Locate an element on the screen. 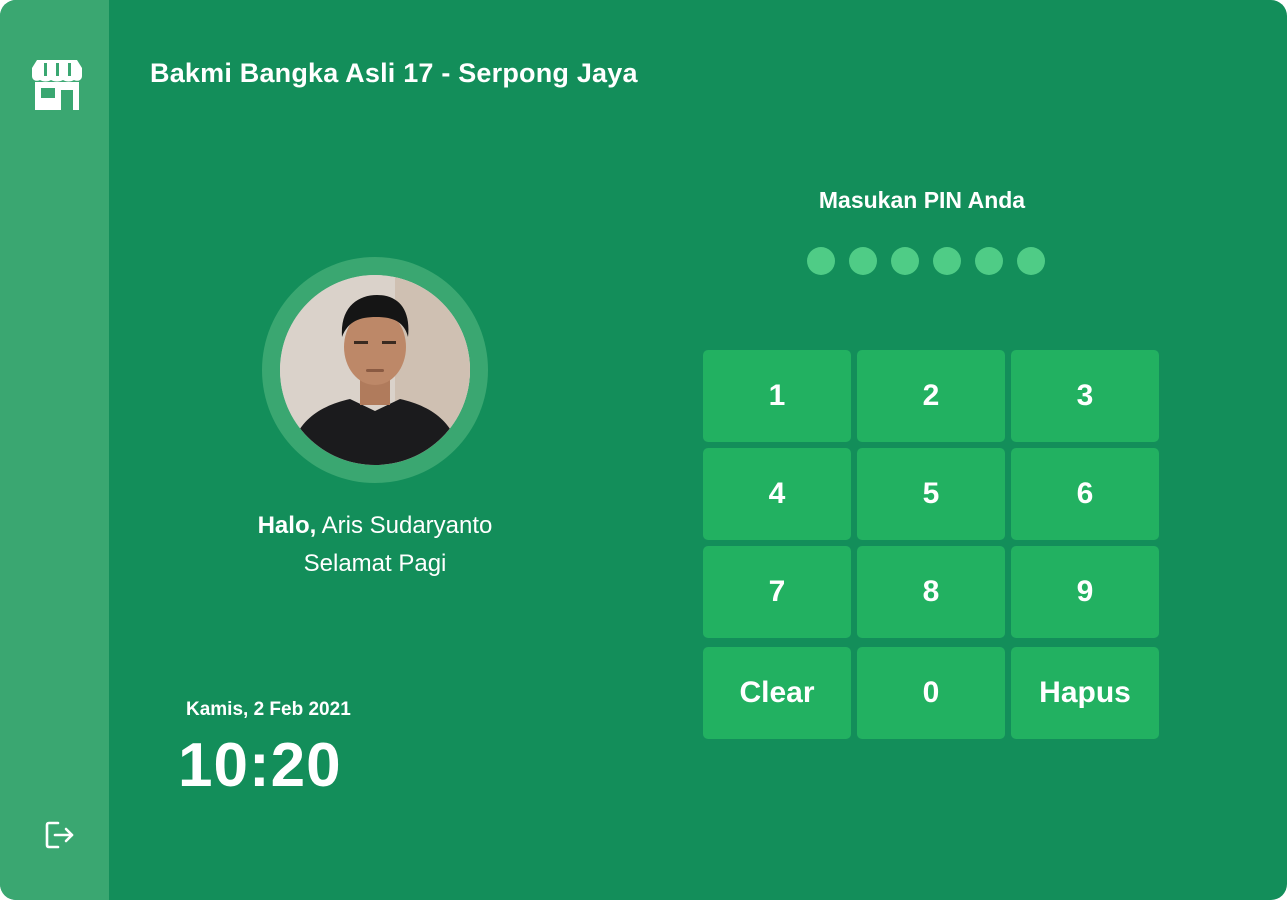  avatar-ring is located at coordinates (375, 370).